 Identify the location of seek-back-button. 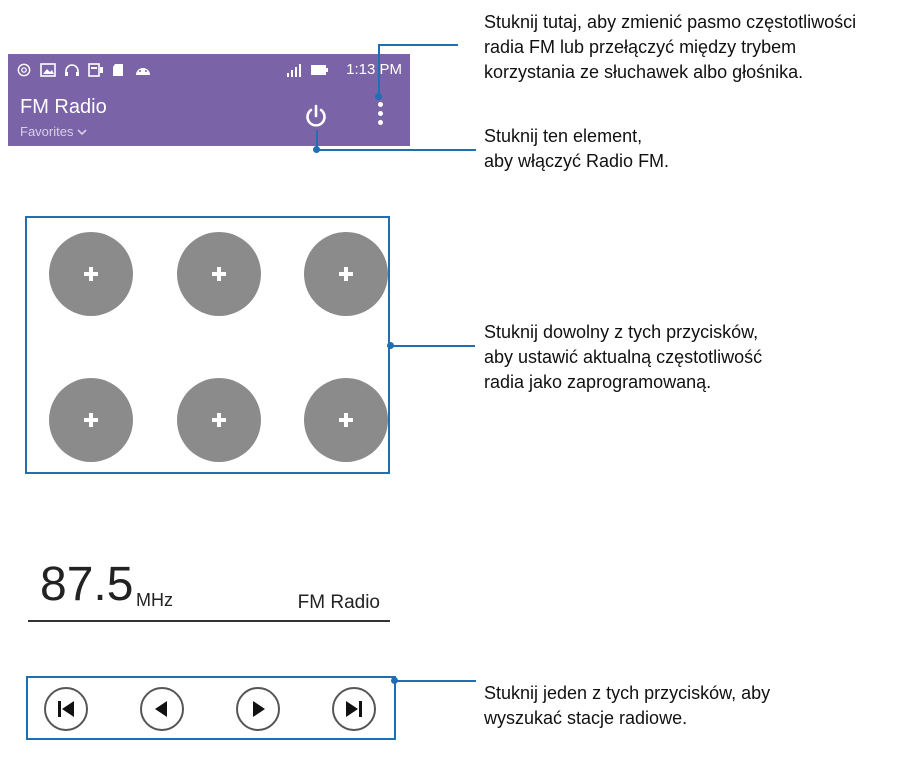
(162, 709).